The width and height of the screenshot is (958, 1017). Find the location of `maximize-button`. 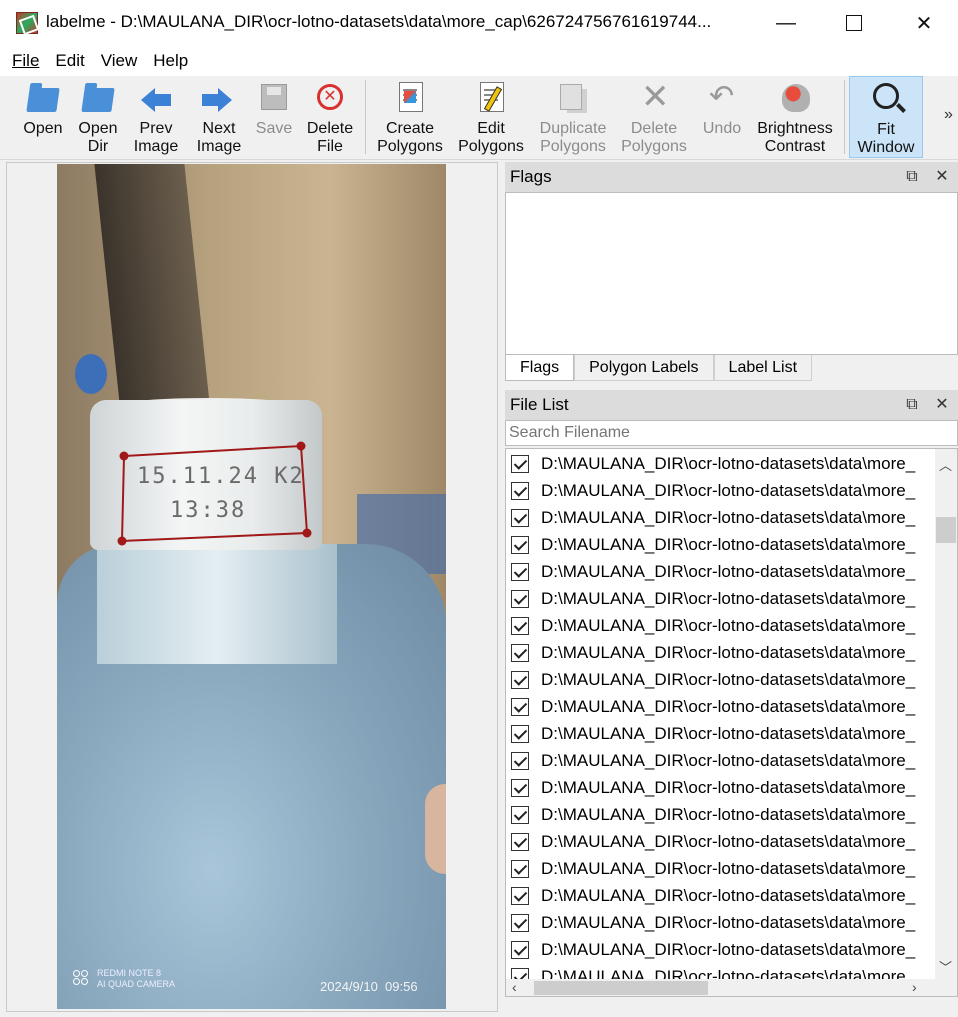

maximize-button is located at coordinates (854, 23).